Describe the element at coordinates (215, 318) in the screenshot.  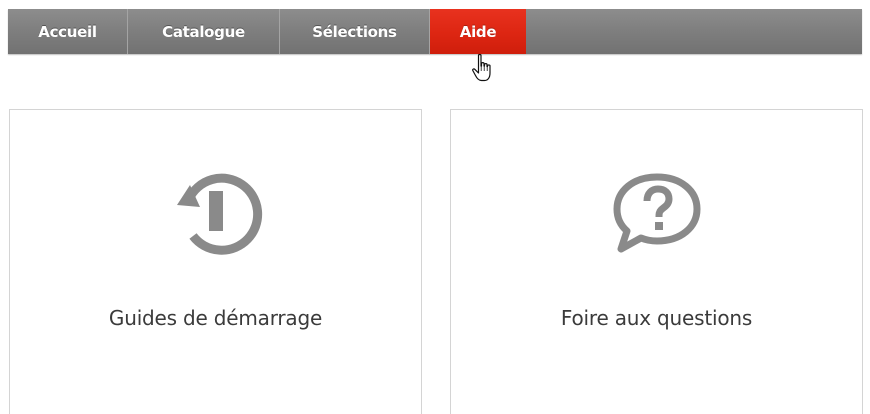
I see `card-label: Guides de démarrage` at that location.